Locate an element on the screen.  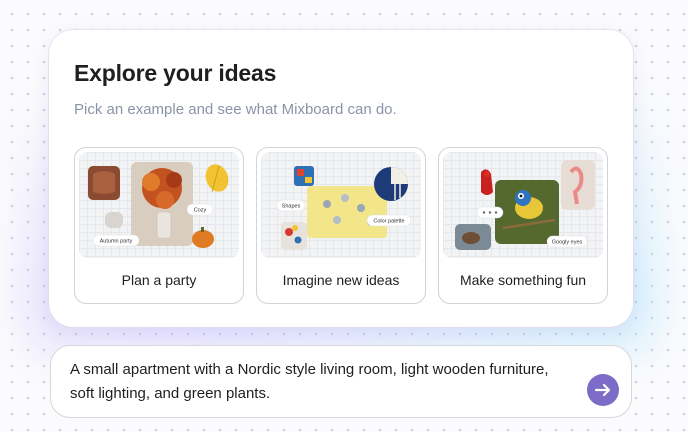
example-thumbnail-party: Cozy Autumn party is located at coordinates (159, 205).